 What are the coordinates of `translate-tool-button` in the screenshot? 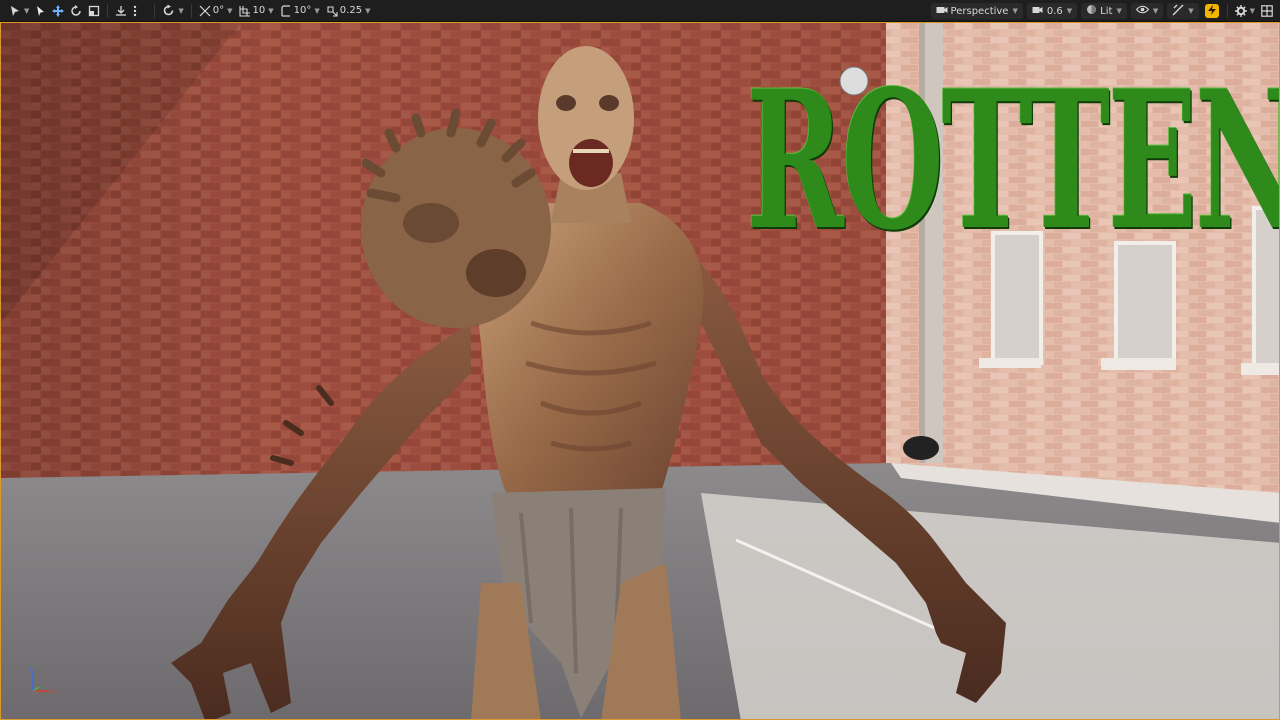 It's located at (58, 11).